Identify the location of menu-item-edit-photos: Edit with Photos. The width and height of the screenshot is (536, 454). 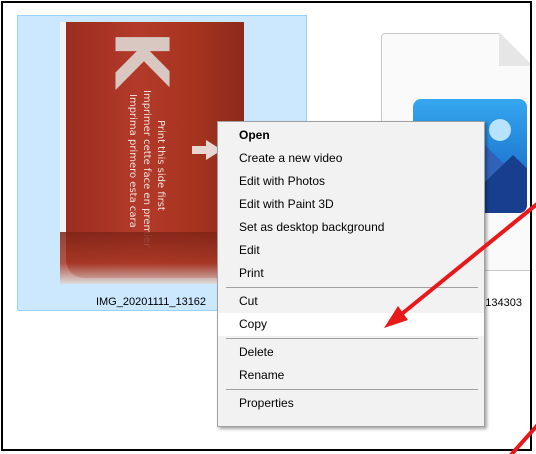
(351, 181).